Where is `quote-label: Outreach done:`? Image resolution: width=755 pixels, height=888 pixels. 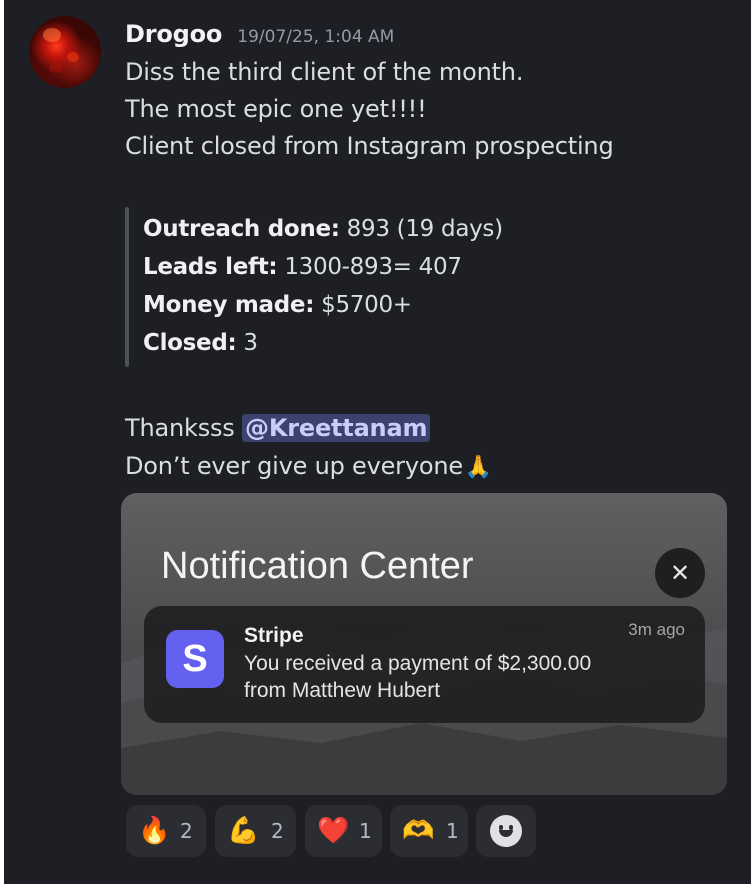
quote-label: Outreach done: is located at coordinates (241, 229).